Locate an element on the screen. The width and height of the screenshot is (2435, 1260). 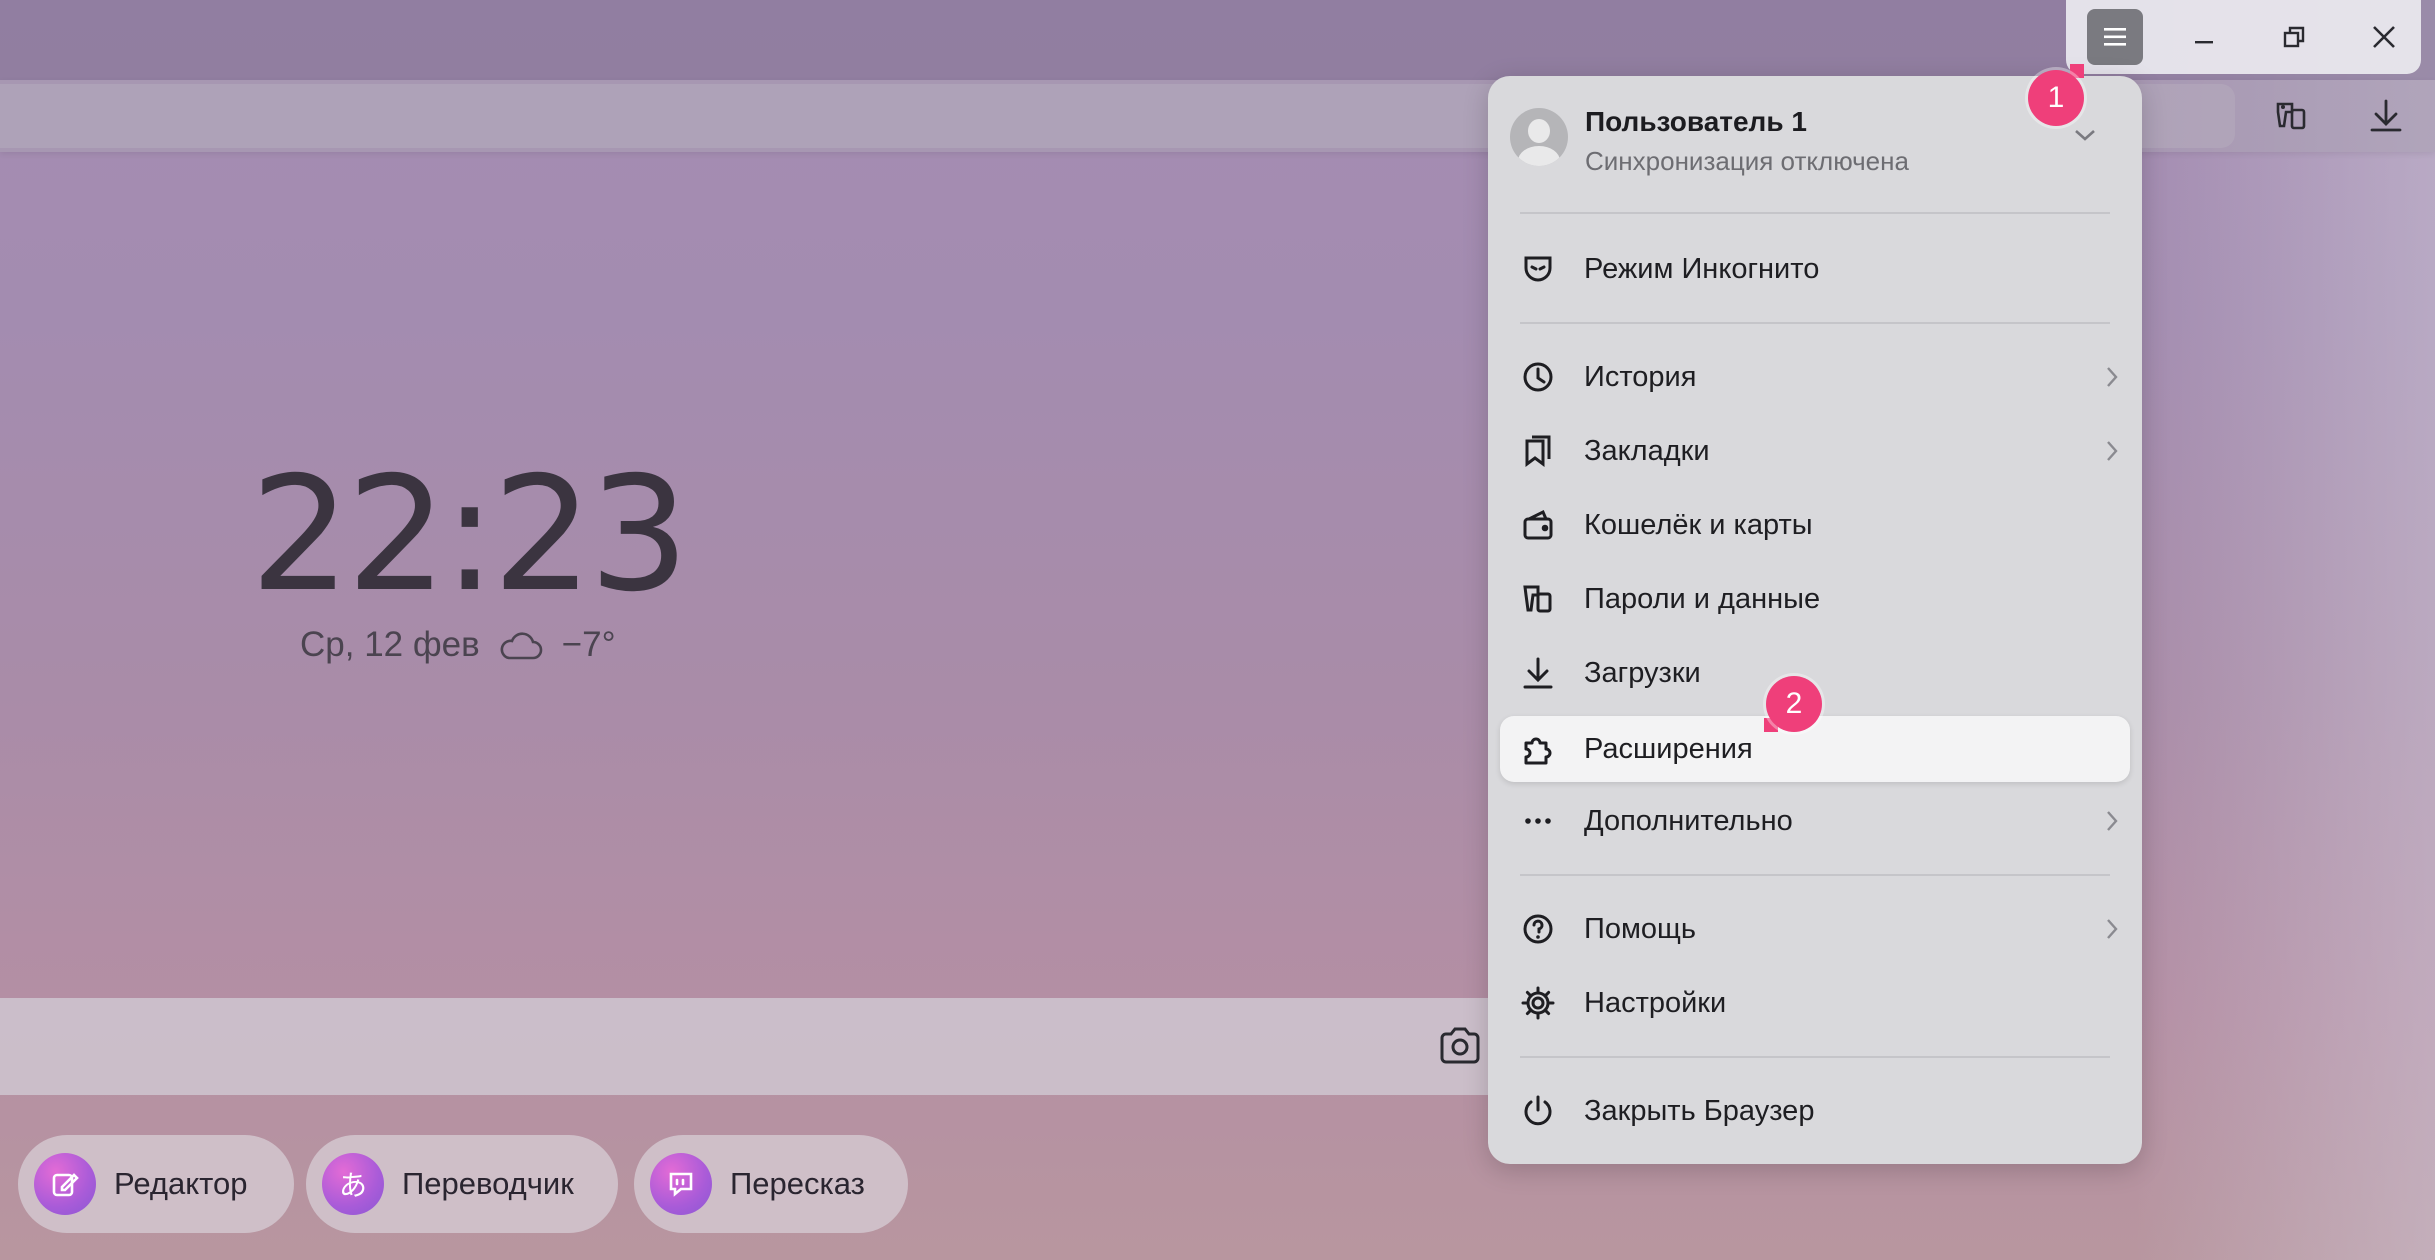
menu-item-label: Пароли и данные is located at coordinates (1702, 598).